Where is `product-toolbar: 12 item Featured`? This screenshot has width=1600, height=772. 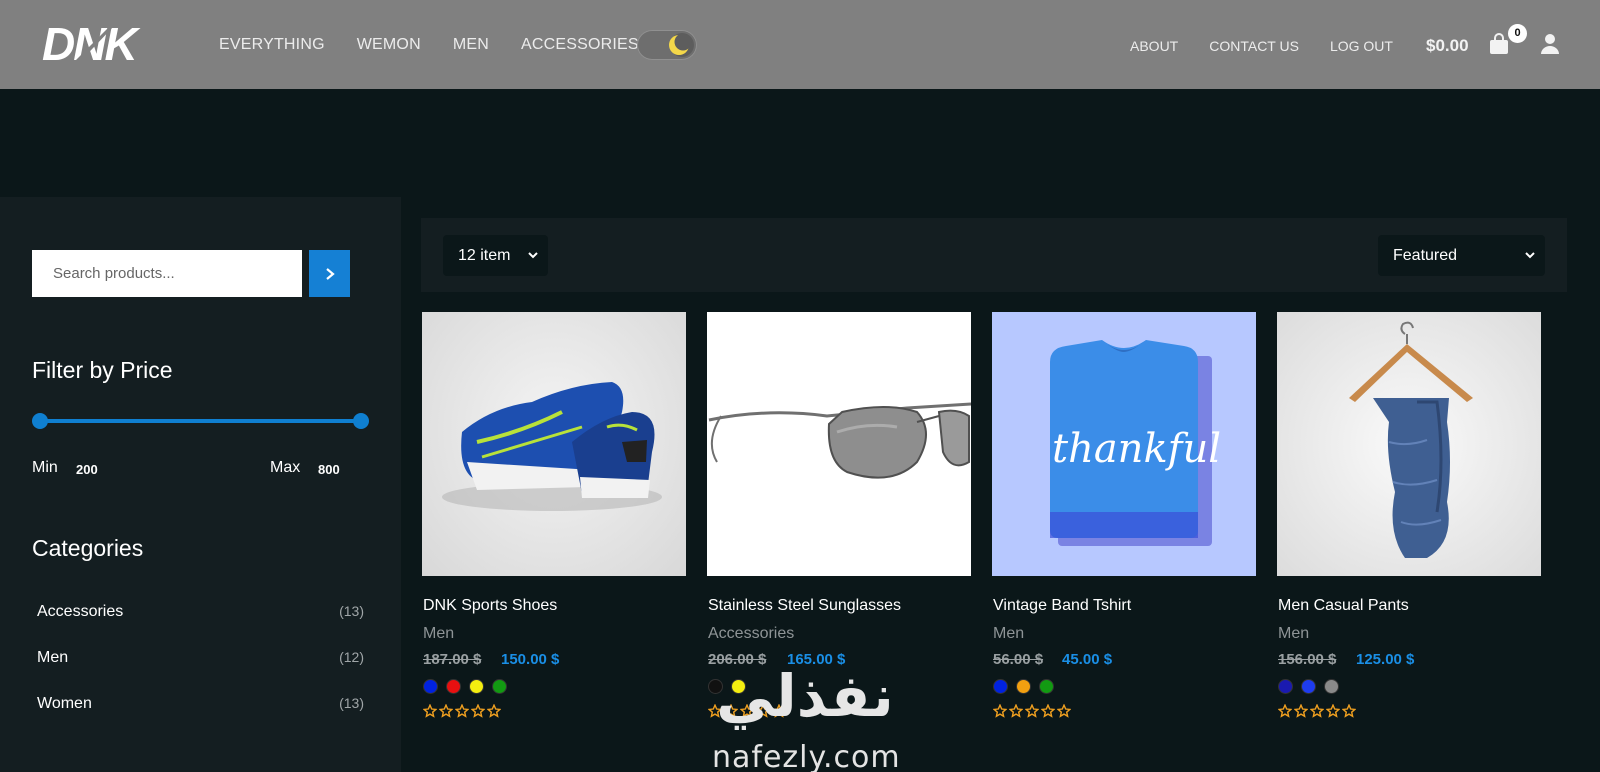 product-toolbar: 12 item Featured is located at coordinates (994, 255).